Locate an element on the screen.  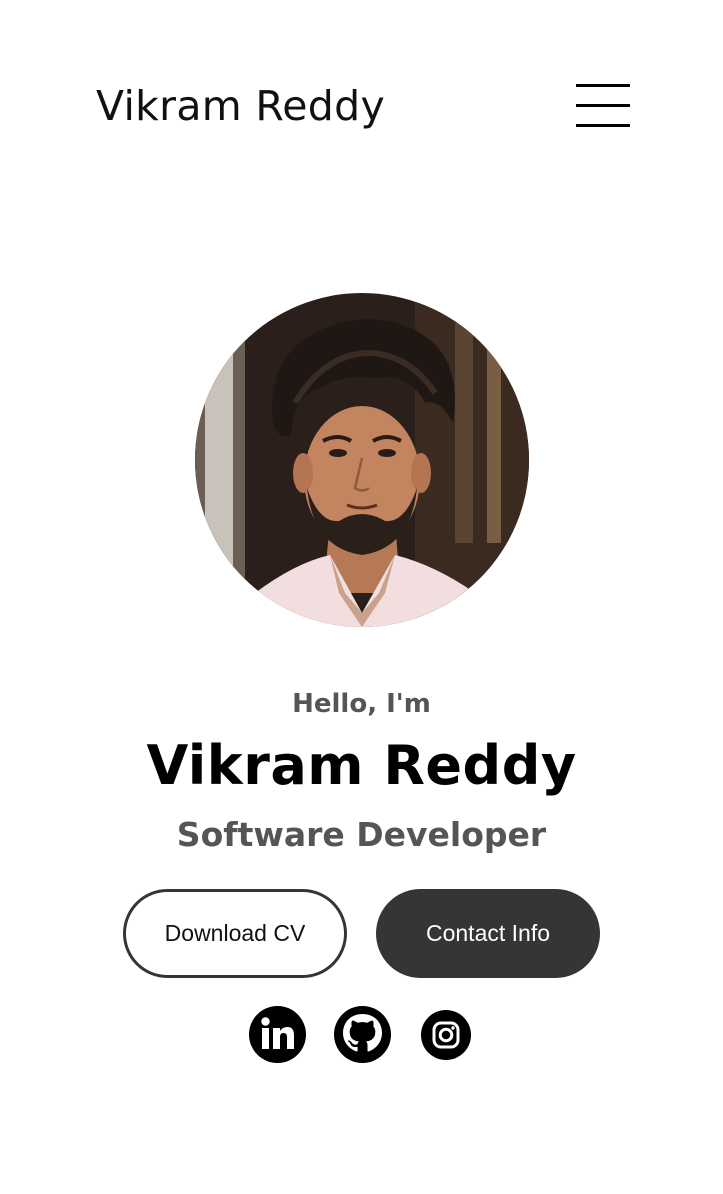
profile-photo is located at coordinates (362, 460).